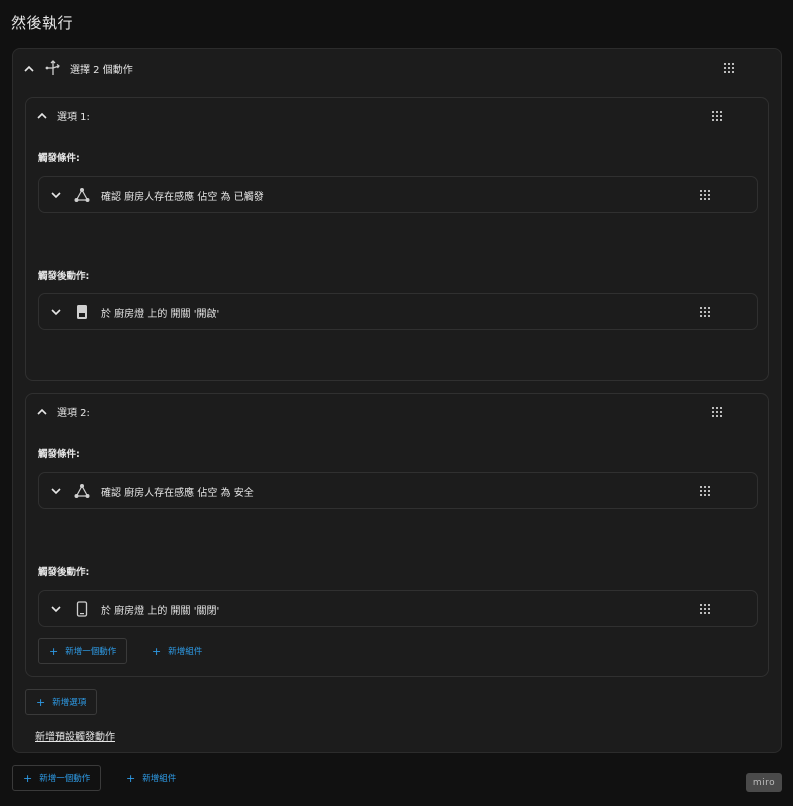 The image size is (793, 806). I want to click on condition-row: 確認 廚房人存在感應 佔空 為 已觸發, so click(398, 194).